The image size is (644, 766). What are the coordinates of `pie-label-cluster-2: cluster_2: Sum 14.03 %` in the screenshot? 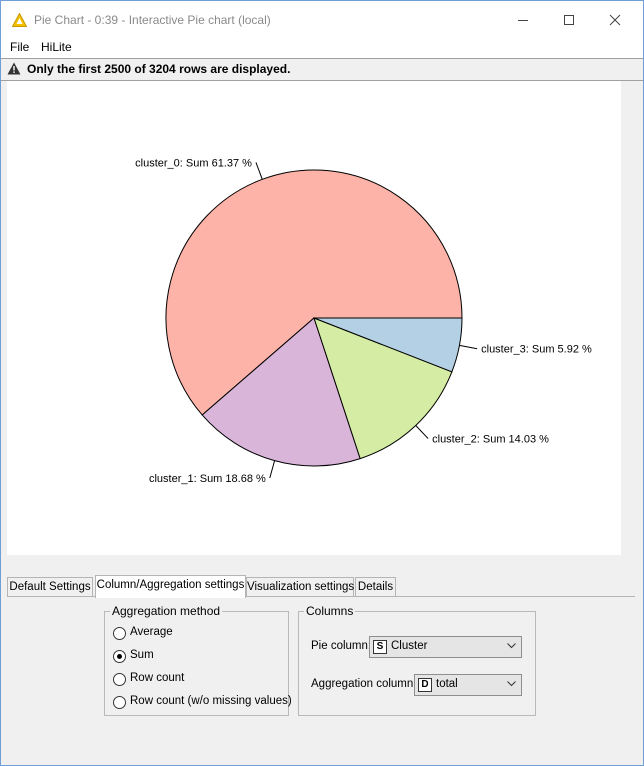 It's located at (490, 440).